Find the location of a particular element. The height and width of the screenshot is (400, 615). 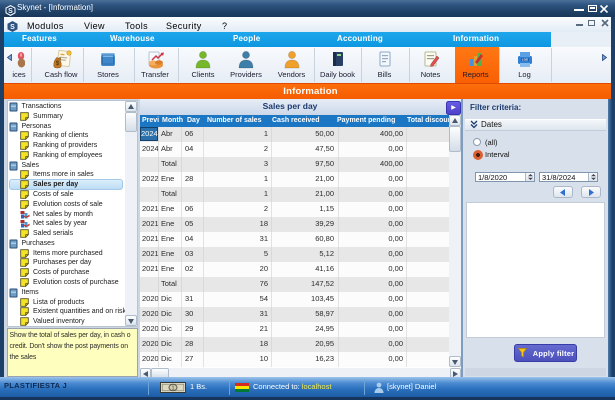

svg-text: LOG is located at coordinates (524, 60).